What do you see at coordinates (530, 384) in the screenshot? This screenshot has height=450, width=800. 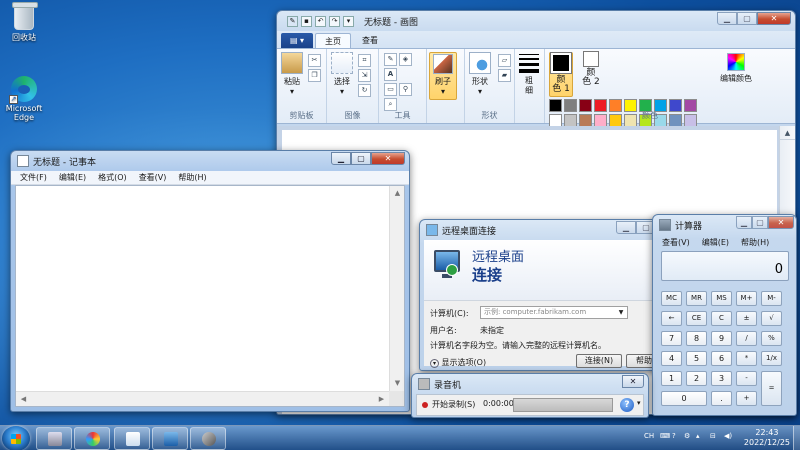 I see `recorder-titlebar: 录音机 ✕` at bounding box center [530, 384].